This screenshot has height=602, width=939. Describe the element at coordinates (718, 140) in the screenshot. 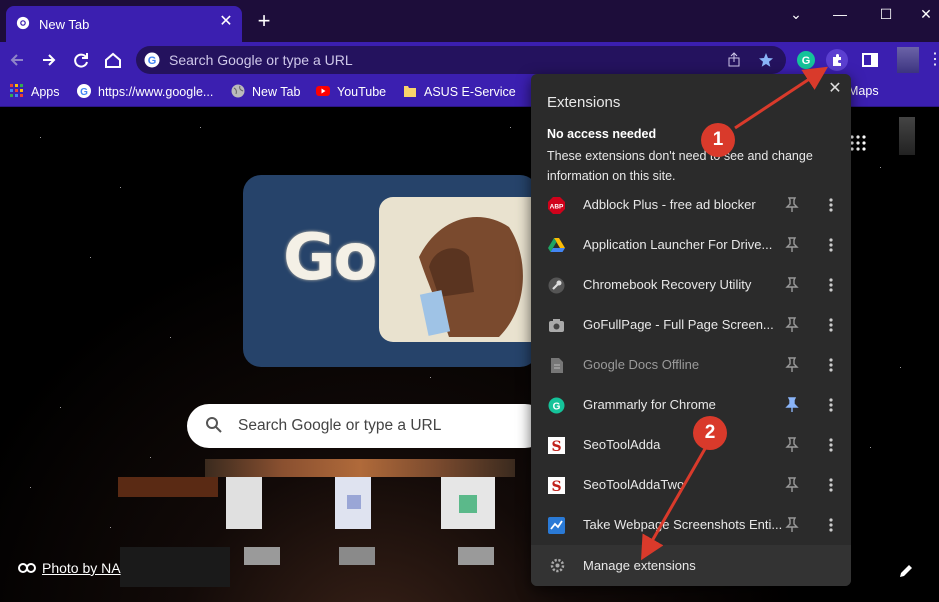

I see `annotation-badge-1: 1` at that location.